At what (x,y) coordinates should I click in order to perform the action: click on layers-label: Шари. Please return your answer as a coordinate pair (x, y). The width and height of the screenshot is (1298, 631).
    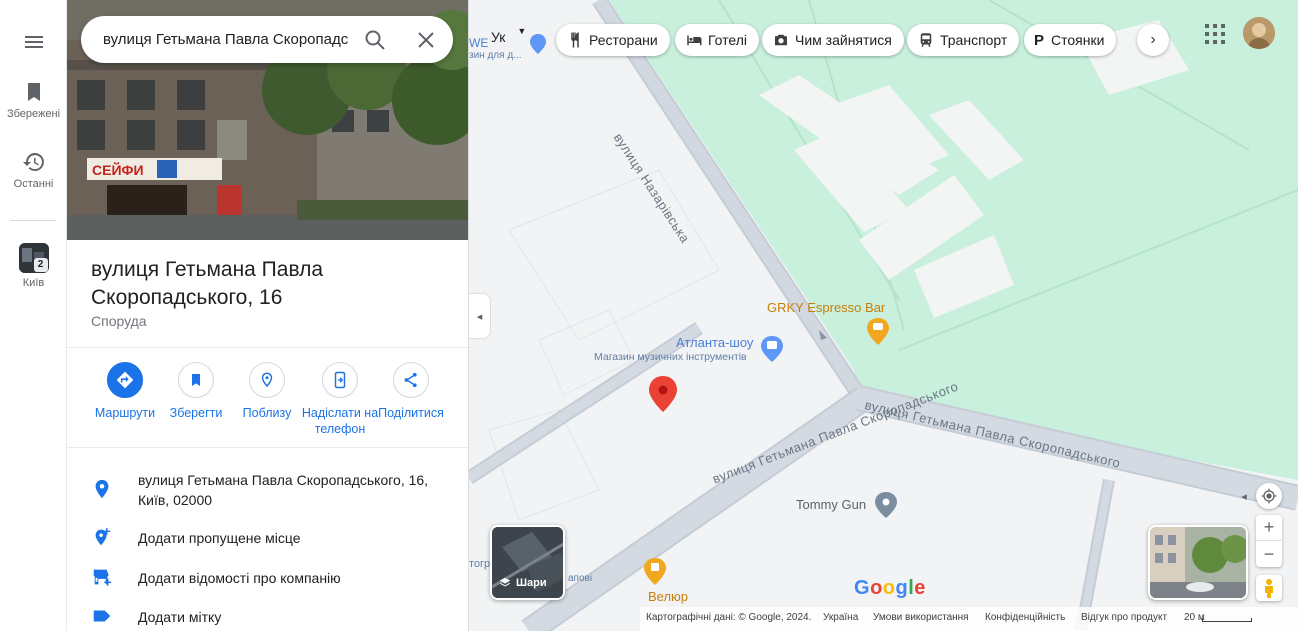
    Looking at the image, I should click on (531, 583).